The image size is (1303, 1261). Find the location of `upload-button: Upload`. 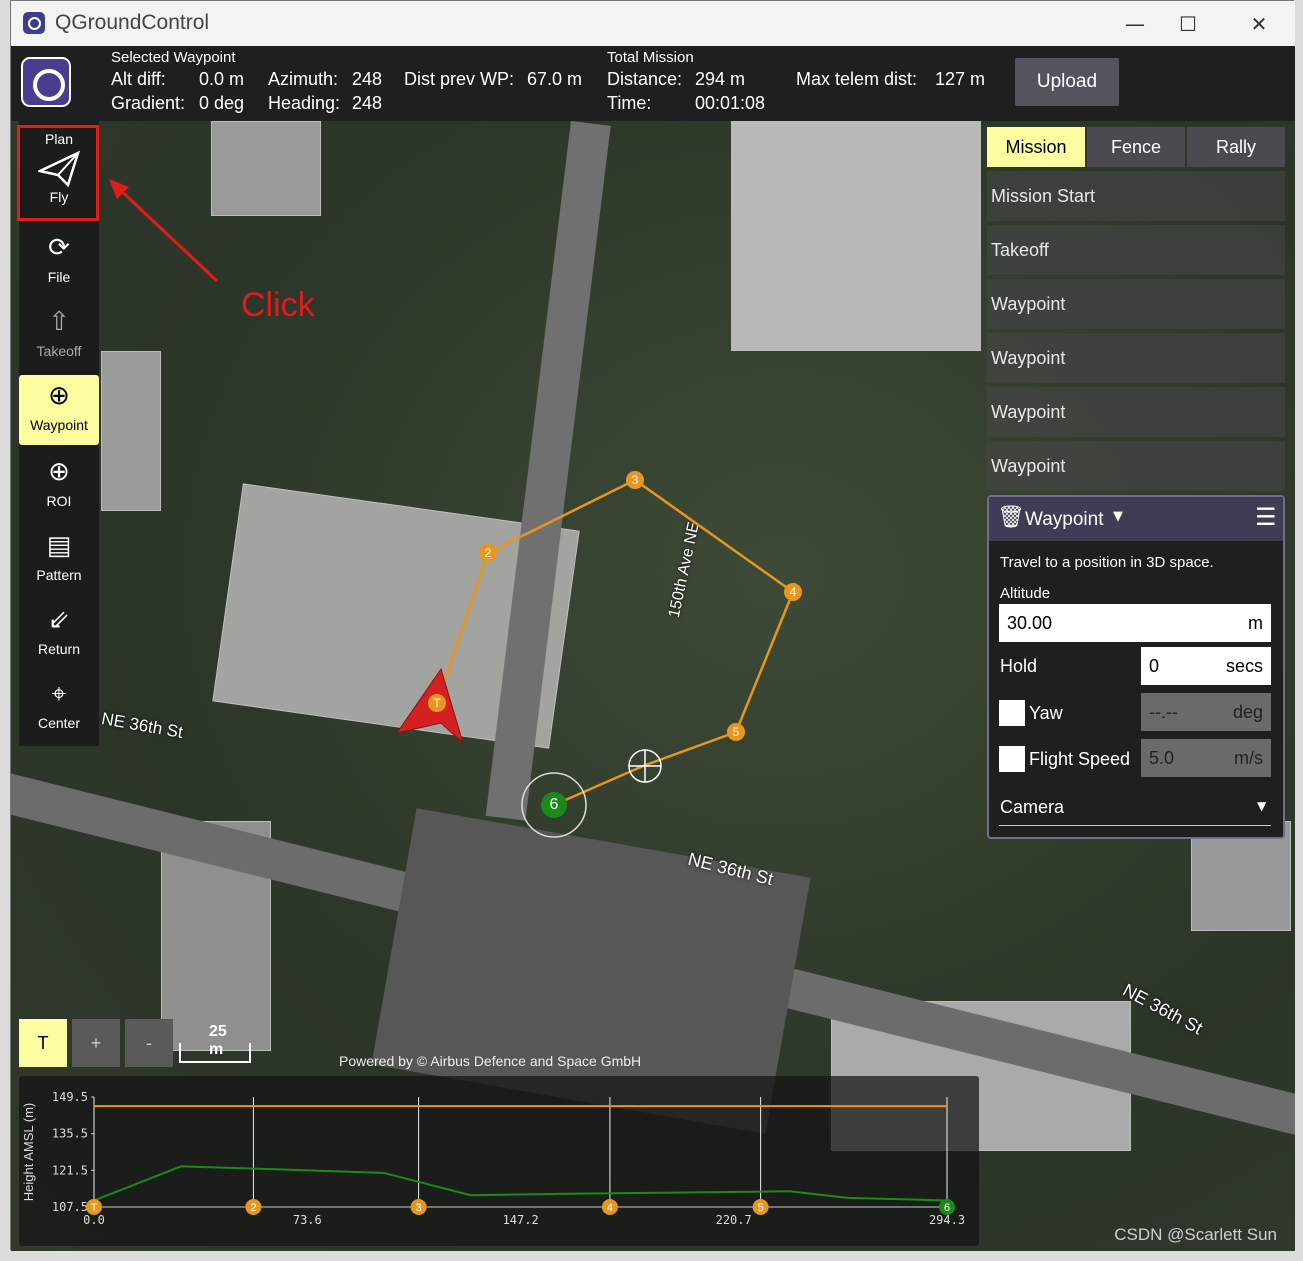

upload-button: Upload is located at coordinates (1067, 82).